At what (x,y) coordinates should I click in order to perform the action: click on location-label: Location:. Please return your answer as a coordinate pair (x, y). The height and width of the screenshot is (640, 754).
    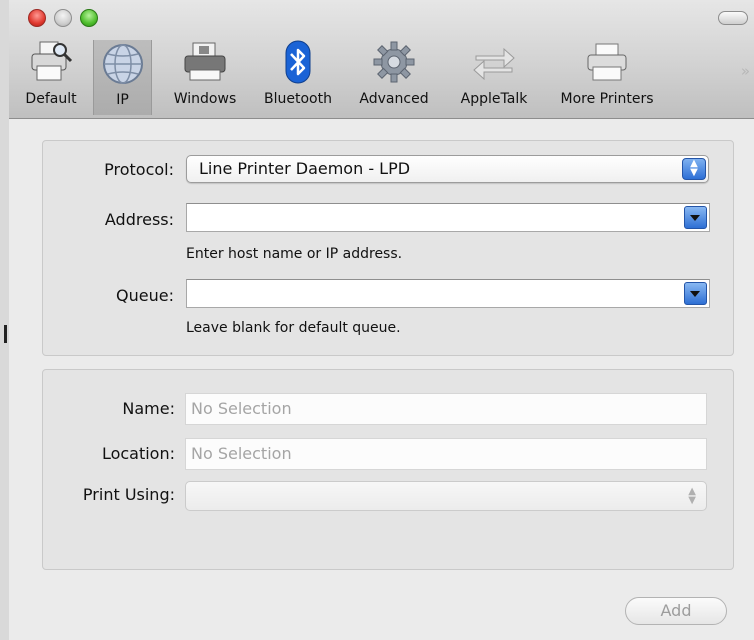
    Looking at the image, I should click on (138, 453).